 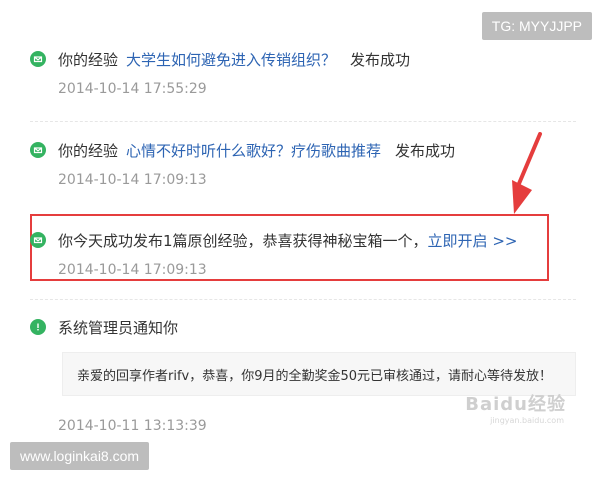 What do you see at coordinates (536, 26) in the screenshot?
I see `tg-watermark: TG: MYYJJPP` at bounding box center [536, 26].